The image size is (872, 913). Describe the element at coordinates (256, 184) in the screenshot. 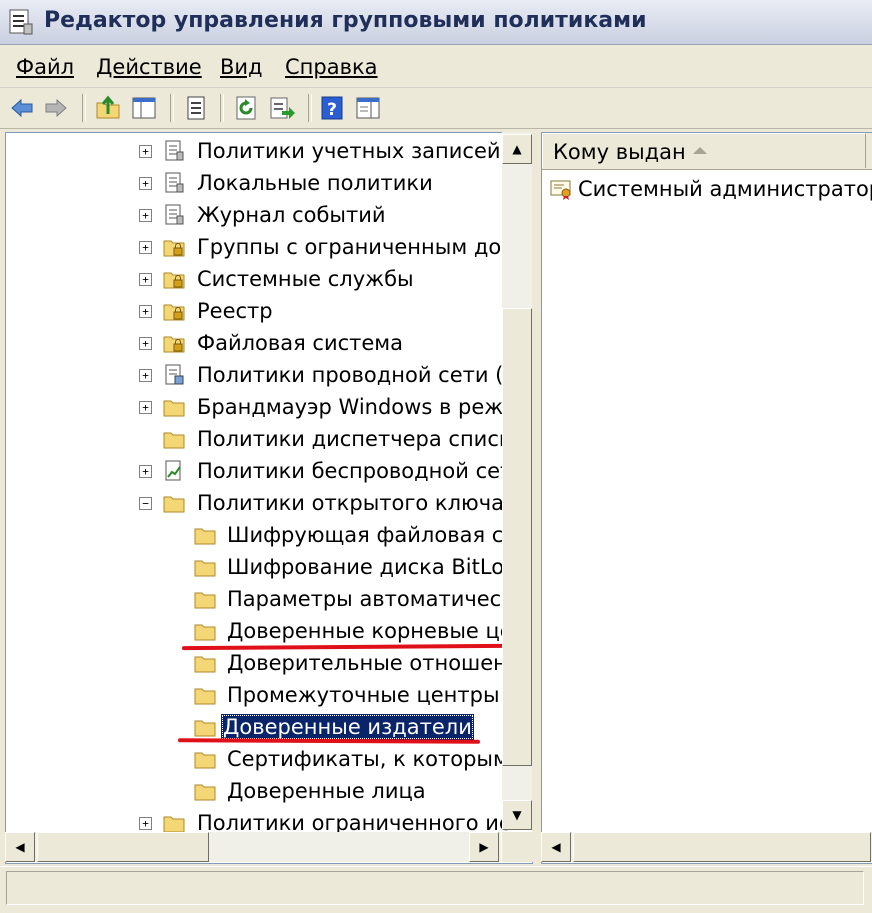

I see `tree-row: + Локальные политики` at that location.